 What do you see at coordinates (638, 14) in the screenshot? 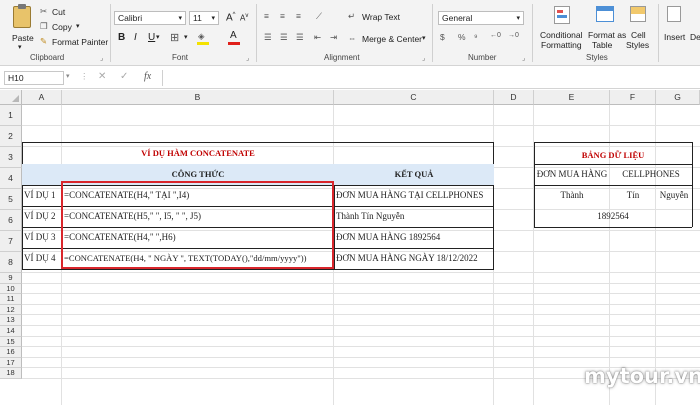
I see `cell-styles-icon` at bounding box center [638, 14].